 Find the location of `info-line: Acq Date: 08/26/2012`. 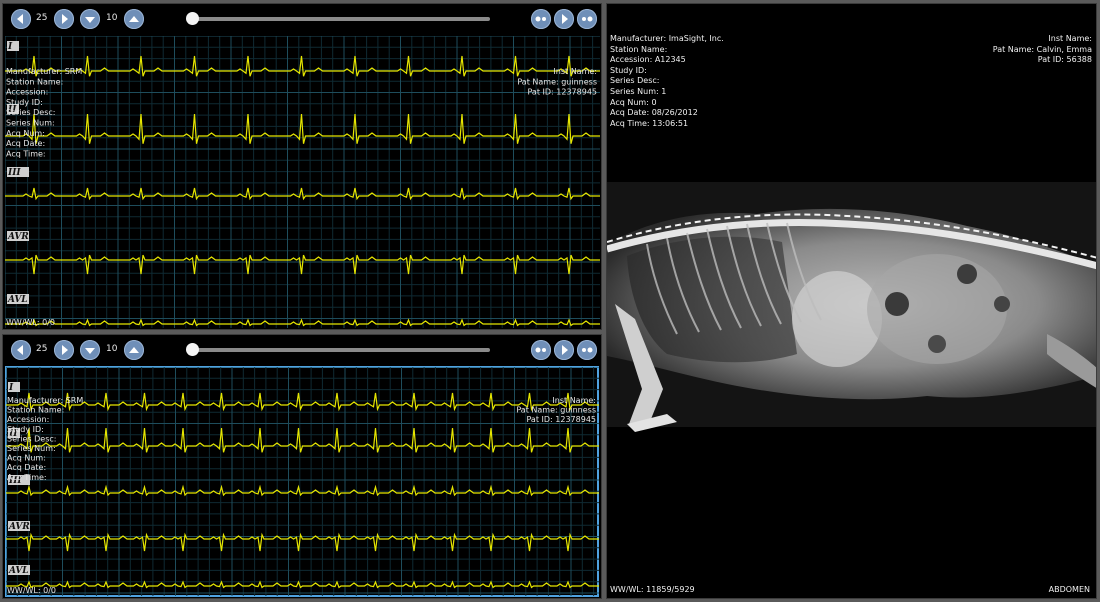

info-line: Acq Date: 08/26/2012 is located at coordinates (654, 113).